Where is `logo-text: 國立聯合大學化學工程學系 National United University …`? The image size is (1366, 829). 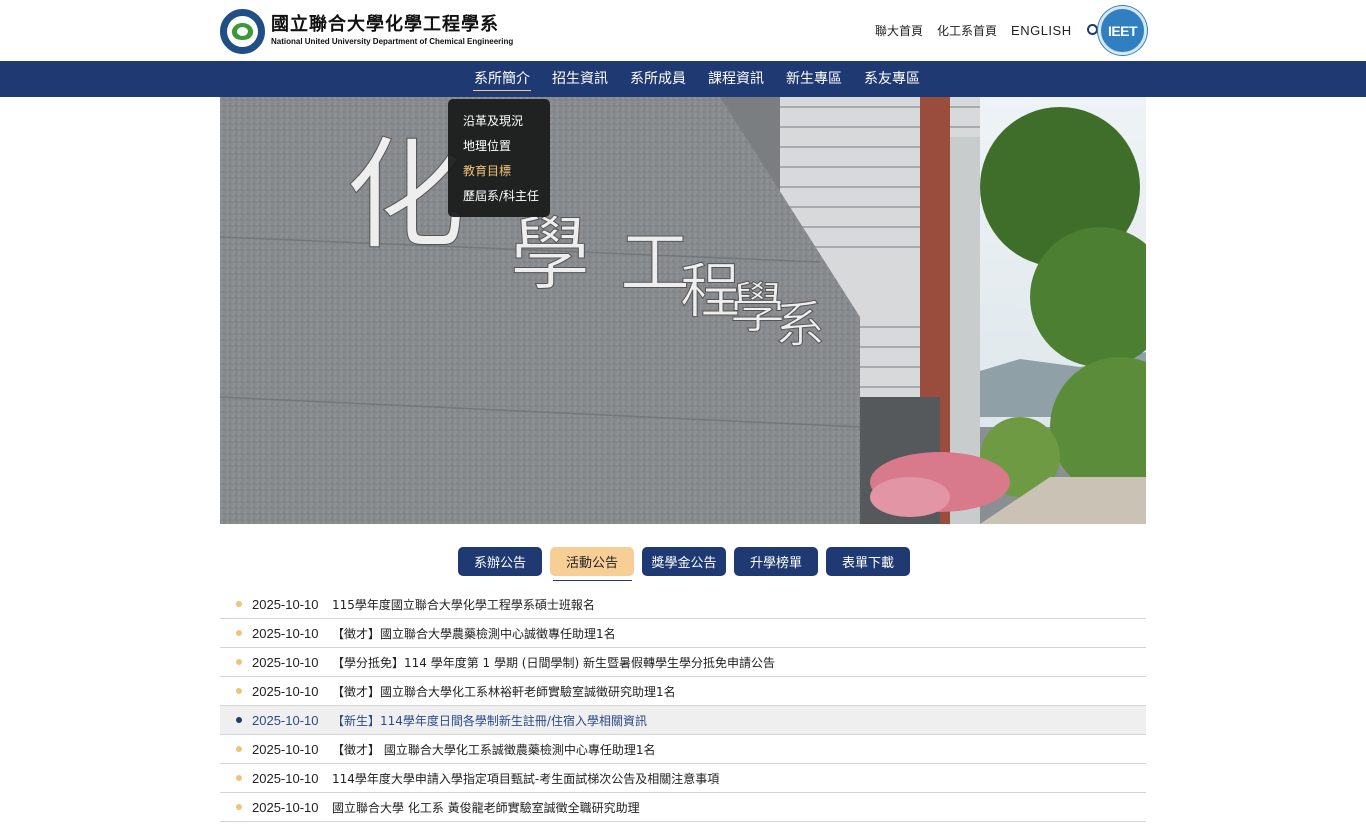
logo-text: 國立聯合大學化學工程學系 National United University … is located at coordinates (392, 31).